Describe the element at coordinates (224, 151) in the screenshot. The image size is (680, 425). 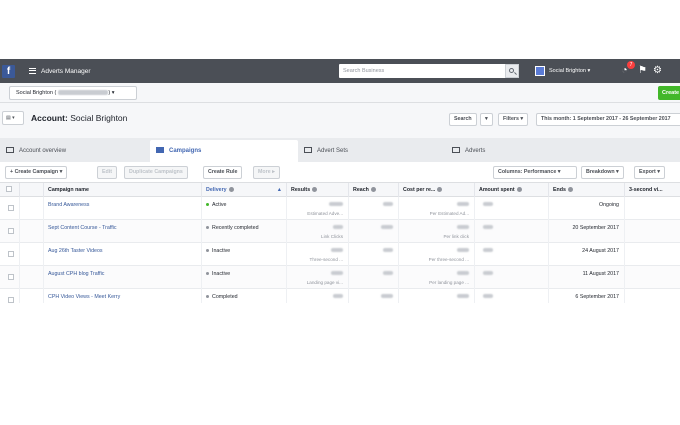
I see `tab-campaigns: Campaigns` at that location.